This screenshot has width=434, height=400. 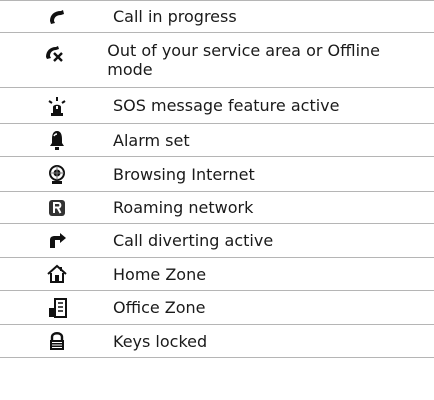 I want to click on status-description: Home Zone, so click(x=160, y=274).